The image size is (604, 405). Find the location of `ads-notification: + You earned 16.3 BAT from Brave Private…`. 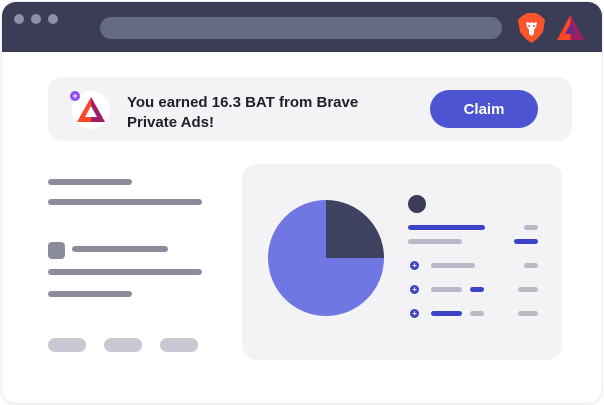

ads-notification: + You earned 16.3 BAT from Brave Private… is located at coordinates (310, 109).